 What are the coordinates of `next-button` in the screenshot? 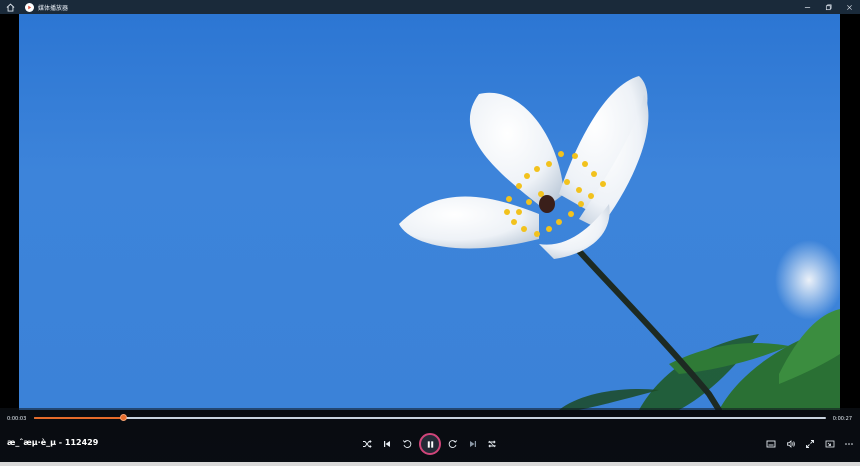 It's located at (473, 444).